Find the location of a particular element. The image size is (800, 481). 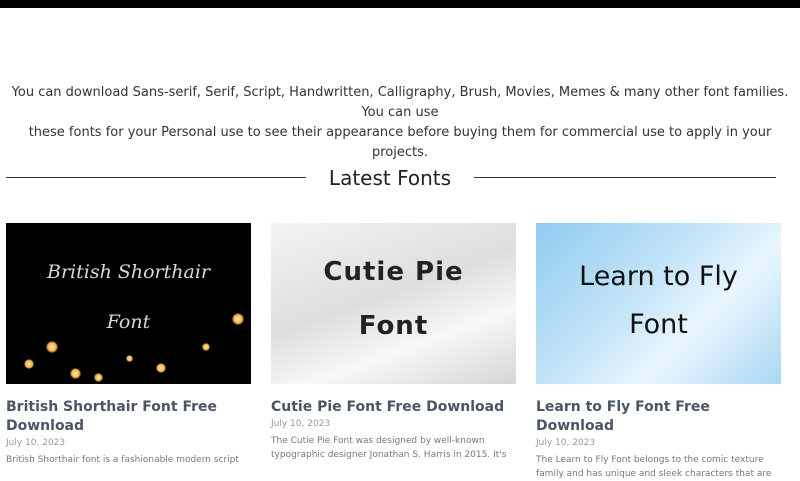

divider-right is located at coordinates (625, 177).